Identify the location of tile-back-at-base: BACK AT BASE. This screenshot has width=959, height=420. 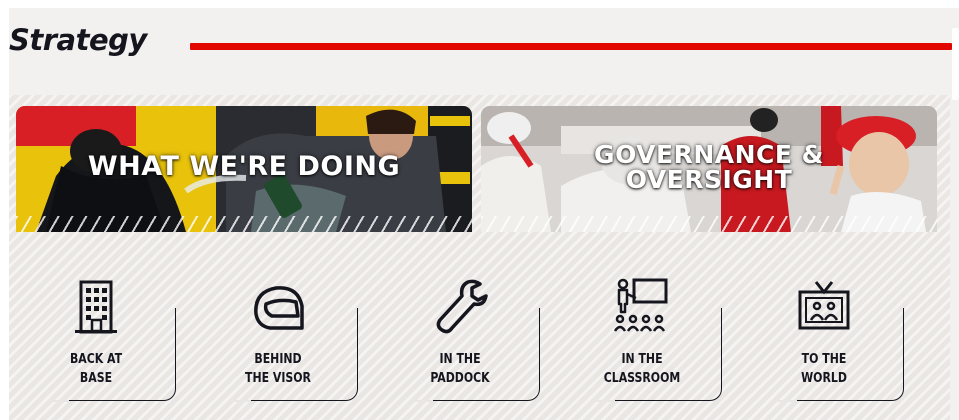
(96, 336).